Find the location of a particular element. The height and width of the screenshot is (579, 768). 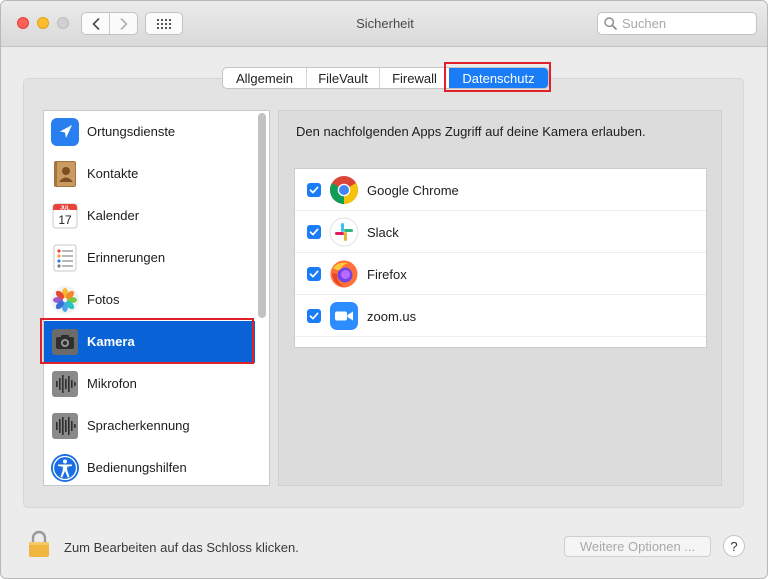

app-checkbox-firefox is located at coordinates (314, 274).